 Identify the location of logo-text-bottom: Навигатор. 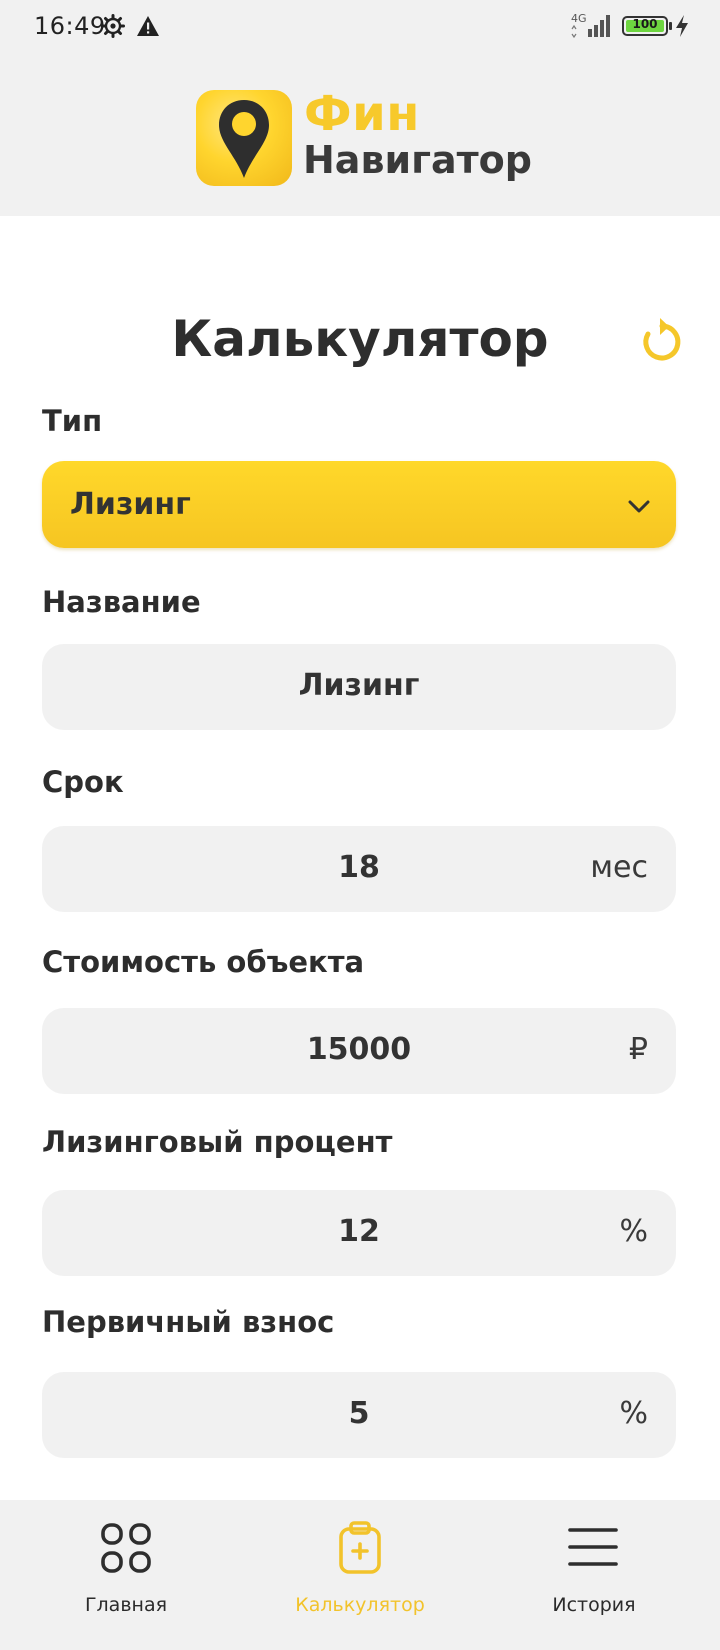
(417, 160).